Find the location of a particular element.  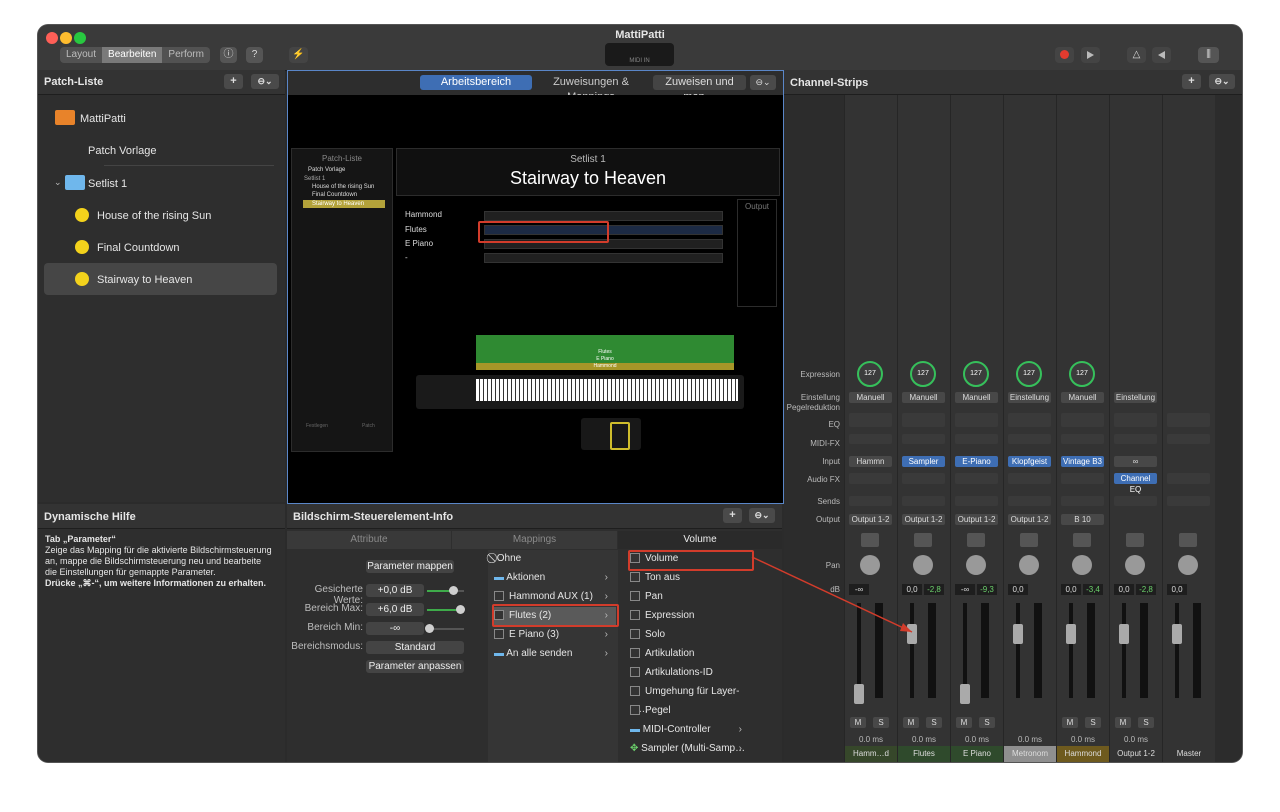

param-sampler: ✥ Sampler (Multi-Samp… › is located at coordinates (690, 749).